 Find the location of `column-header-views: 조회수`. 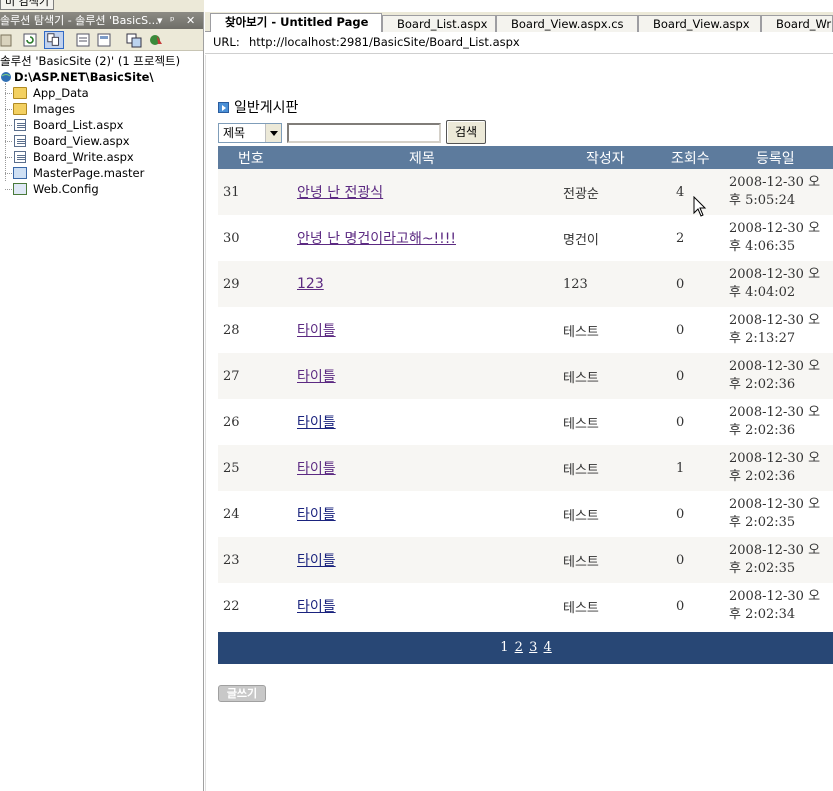

column-header-views: 조회수 is located at coordinates (700, 157).